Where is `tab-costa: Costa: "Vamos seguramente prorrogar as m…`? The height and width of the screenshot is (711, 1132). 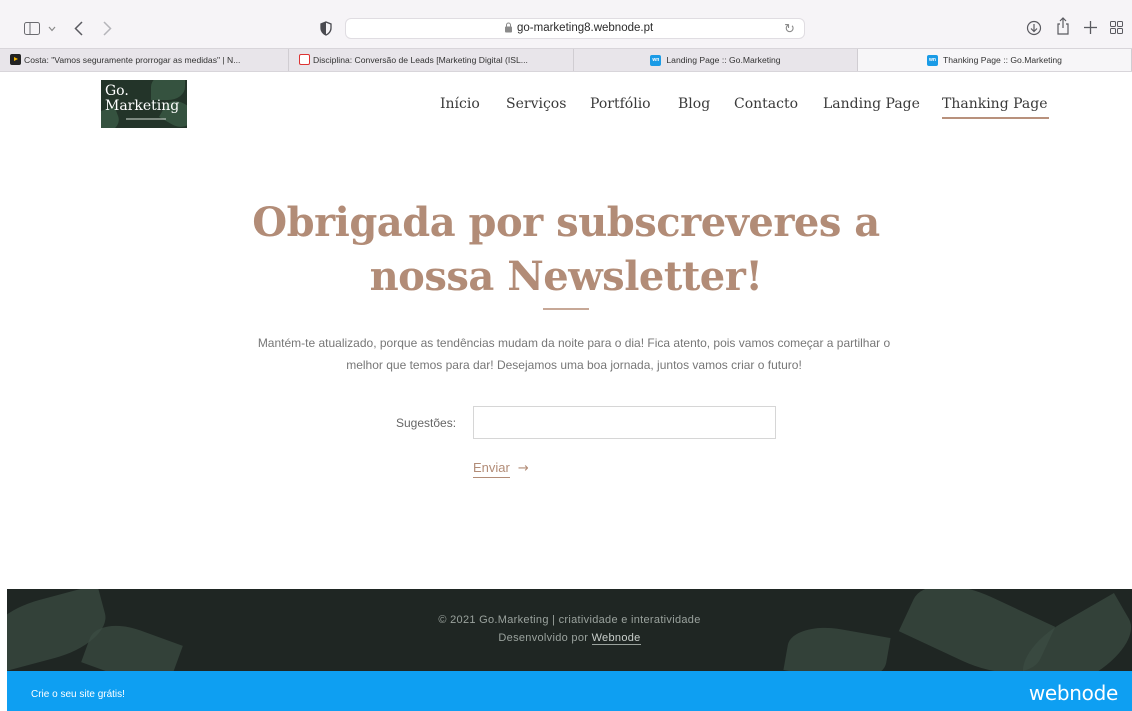
tab-costa: Costa: "Vamos seguramente prorrogar as m… is located at coordinates (144, 60).